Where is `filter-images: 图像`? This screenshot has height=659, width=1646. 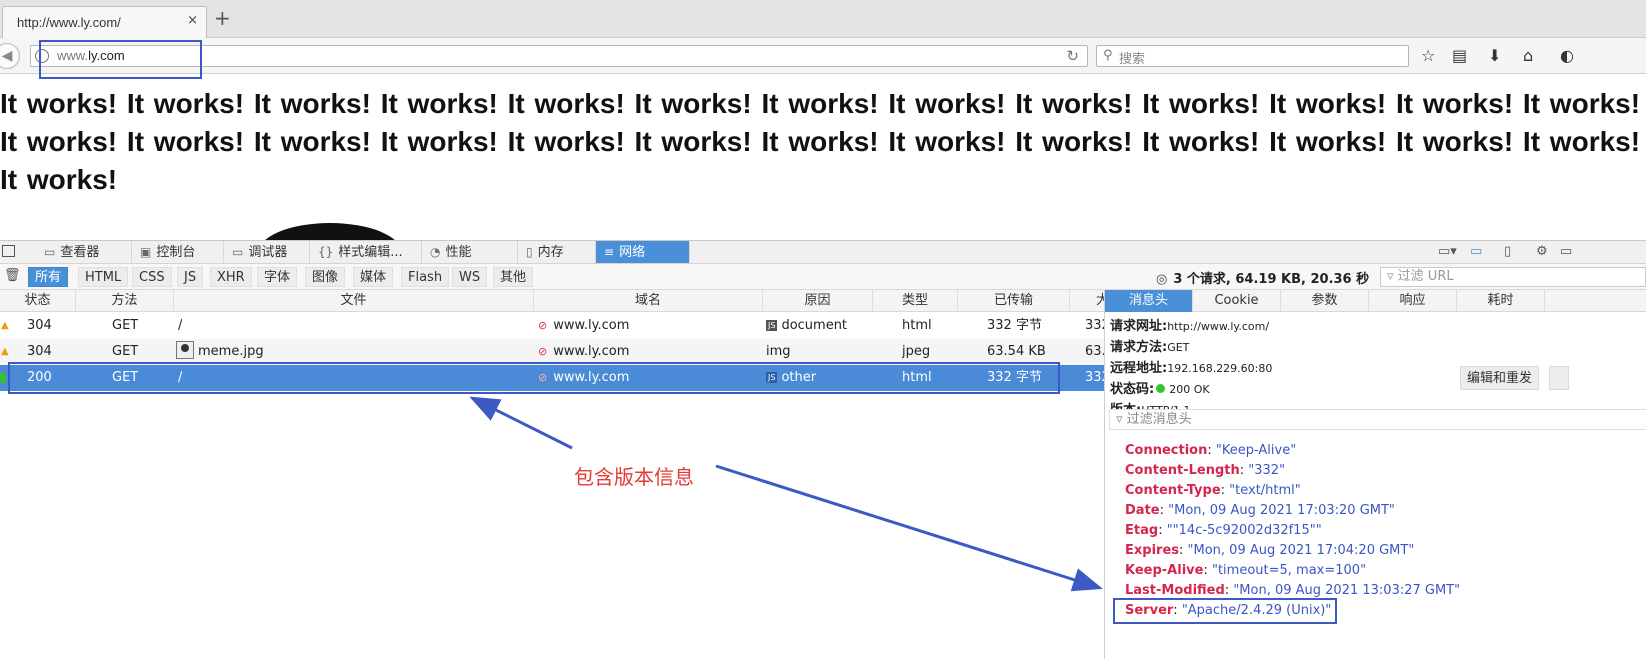
filter-images: 图像 is located at coordinates (325, 277).